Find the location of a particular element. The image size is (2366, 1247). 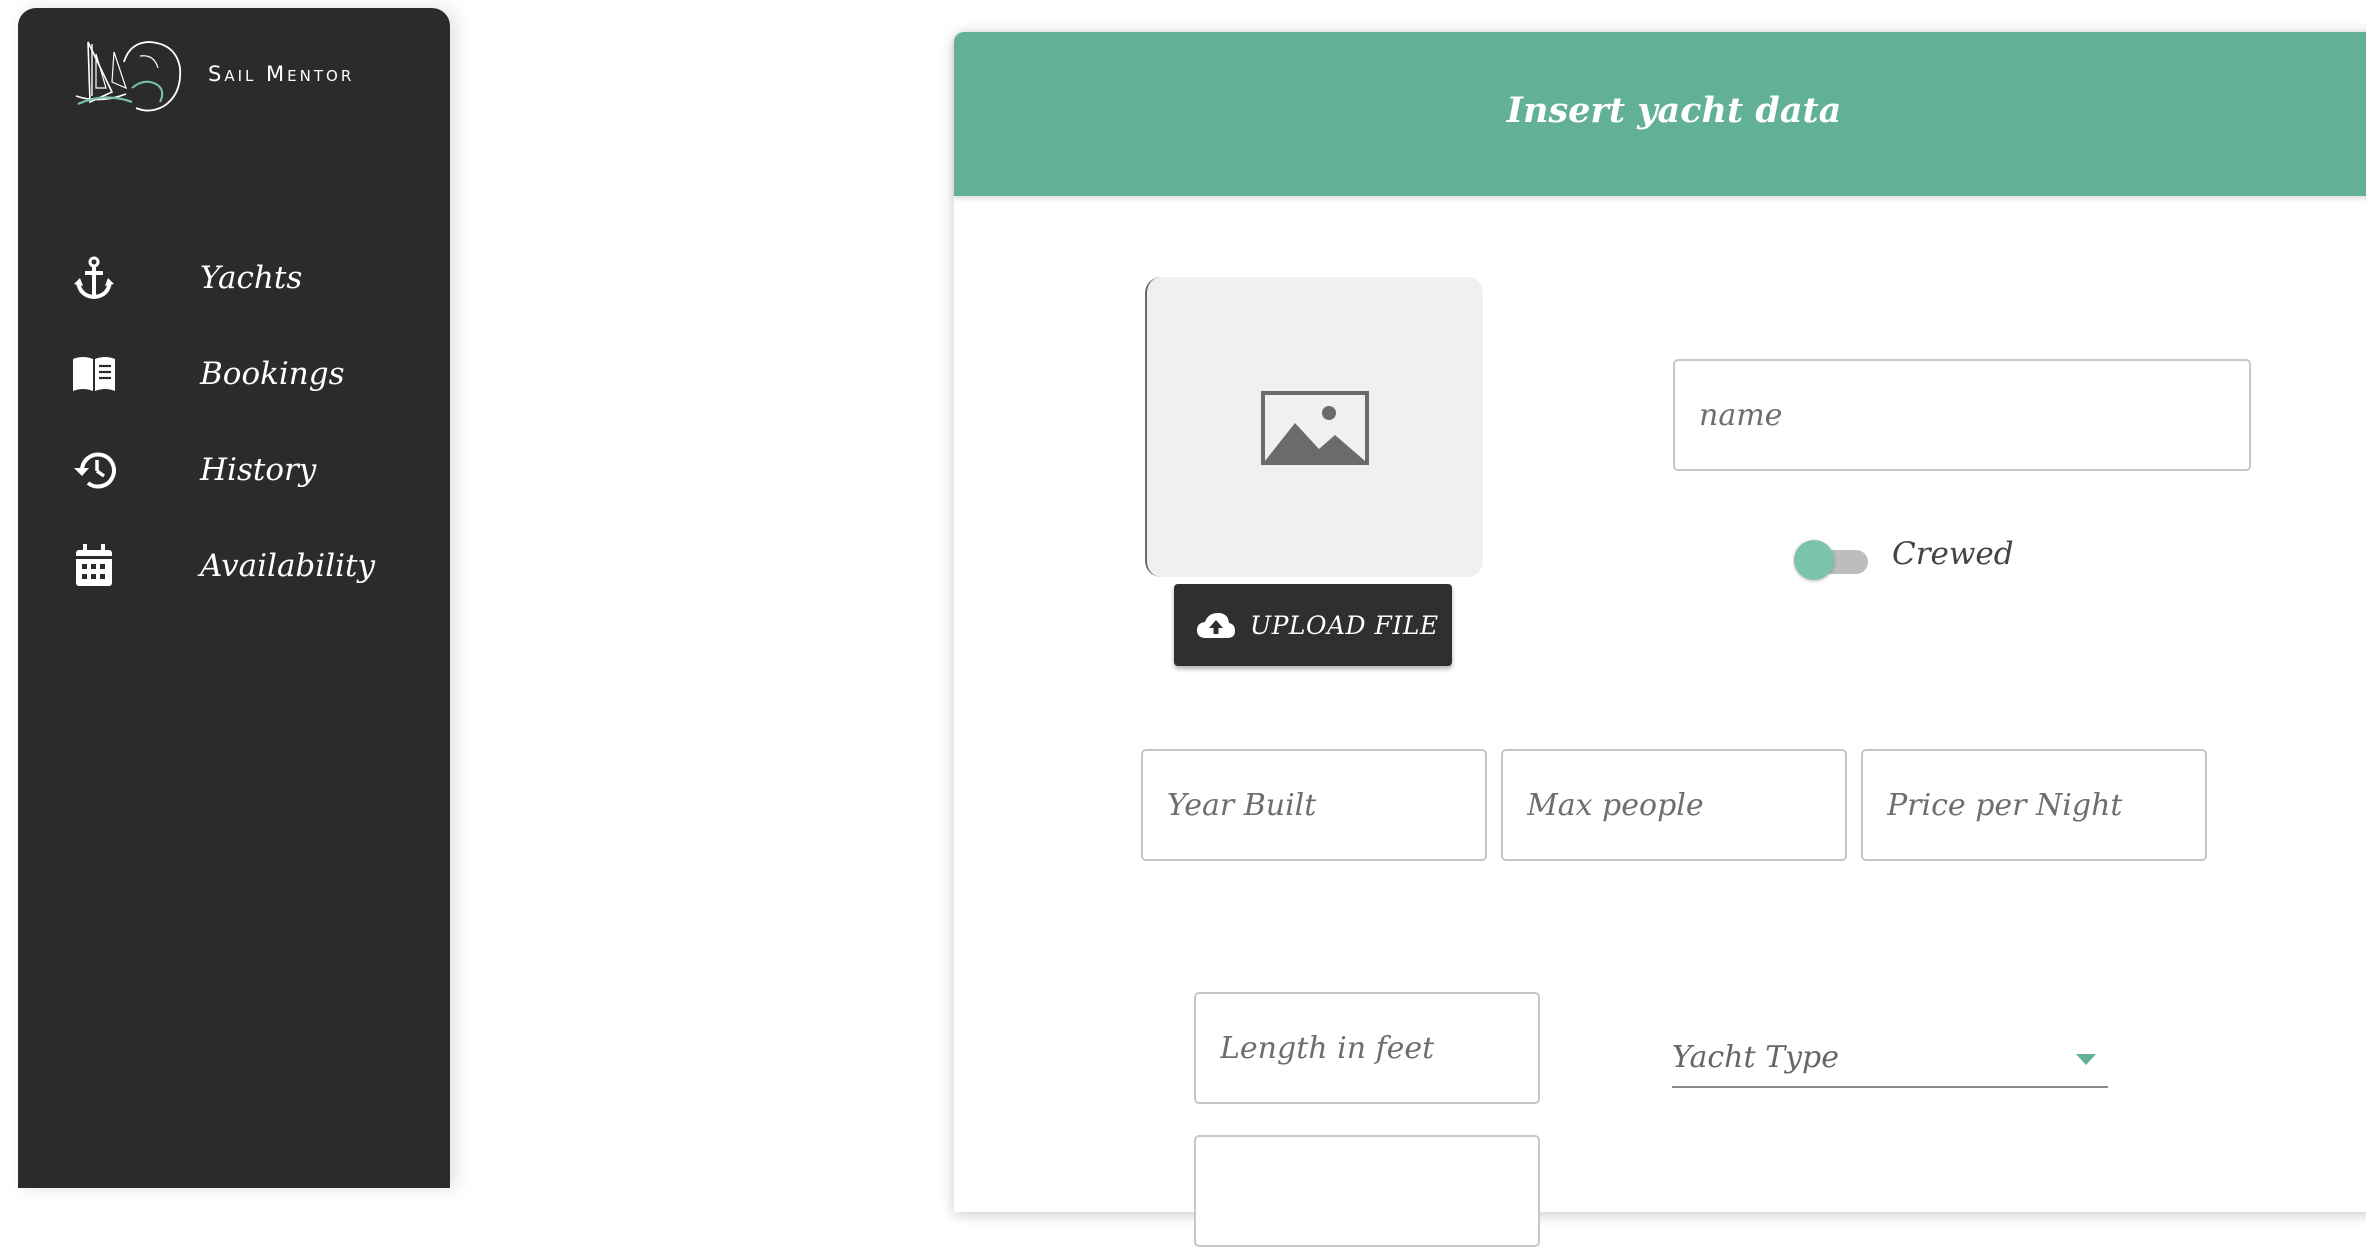

crewed-toggle is located at coordinates (1833, 560).